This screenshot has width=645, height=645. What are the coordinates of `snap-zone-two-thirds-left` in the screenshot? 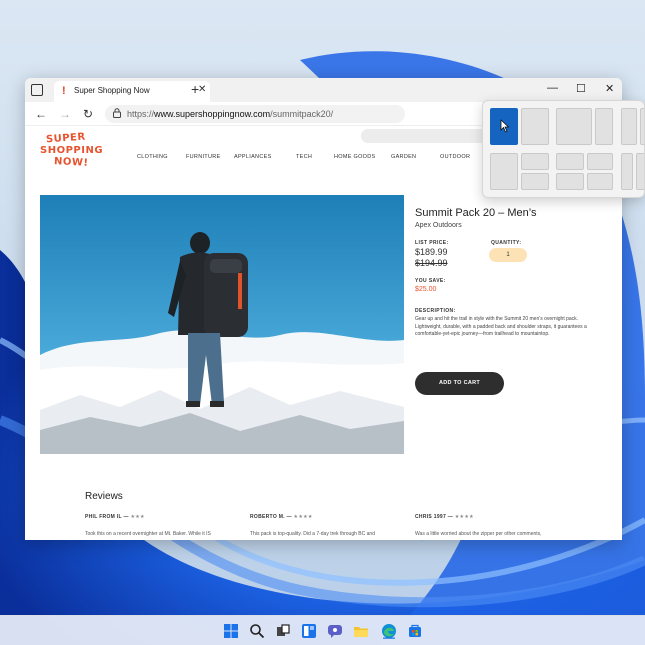 It's located at (574, 126).